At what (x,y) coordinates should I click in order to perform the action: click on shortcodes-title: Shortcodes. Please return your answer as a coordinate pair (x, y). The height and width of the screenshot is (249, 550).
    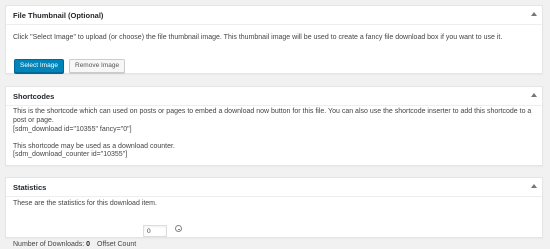
    Looking at the image, I should click on (34, 96).